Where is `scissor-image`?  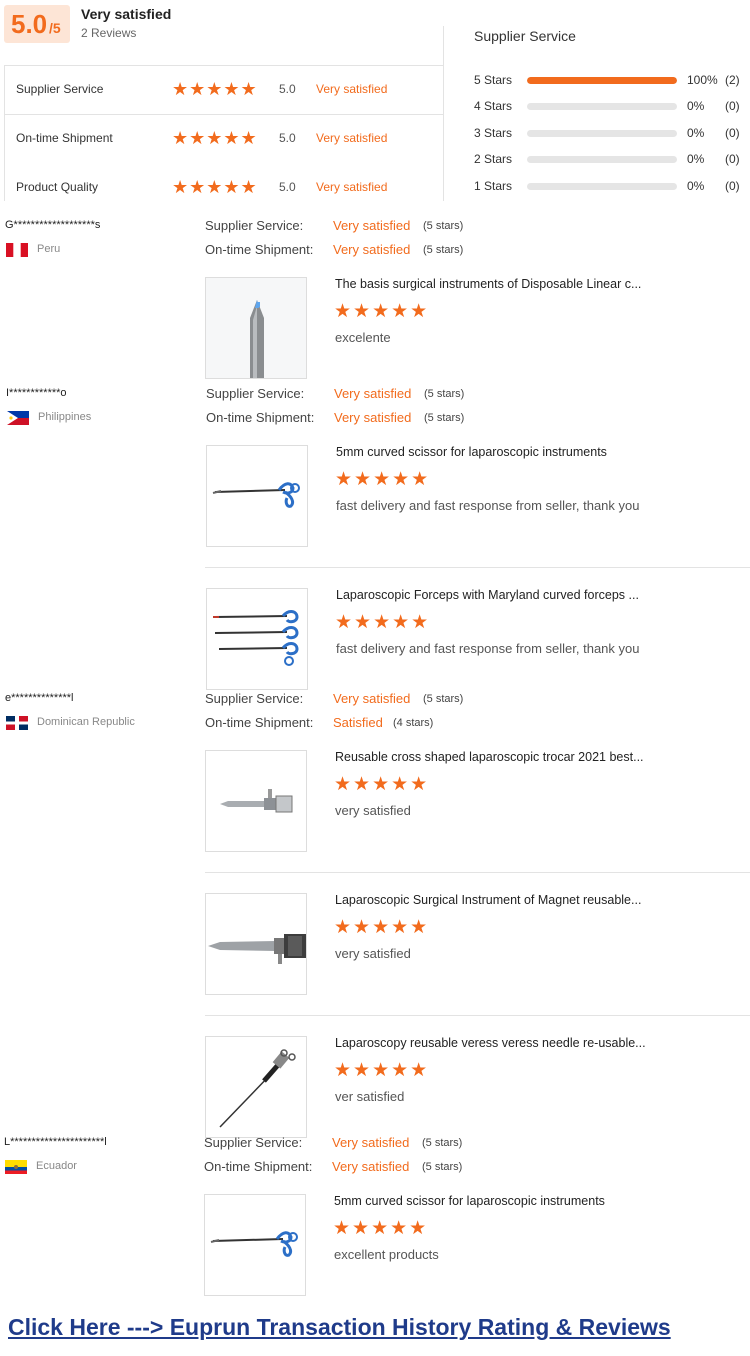
scissor-image is located at coordinates (255, 1245).